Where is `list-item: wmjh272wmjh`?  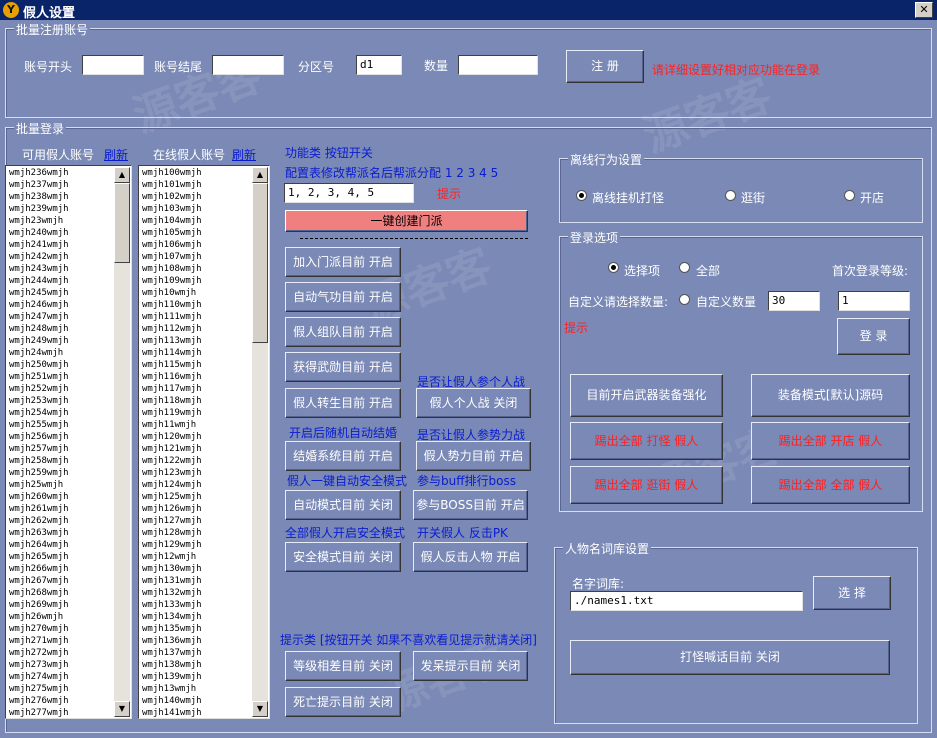
list-item: wmjh272wmjh is located at coordinates (60, 653).